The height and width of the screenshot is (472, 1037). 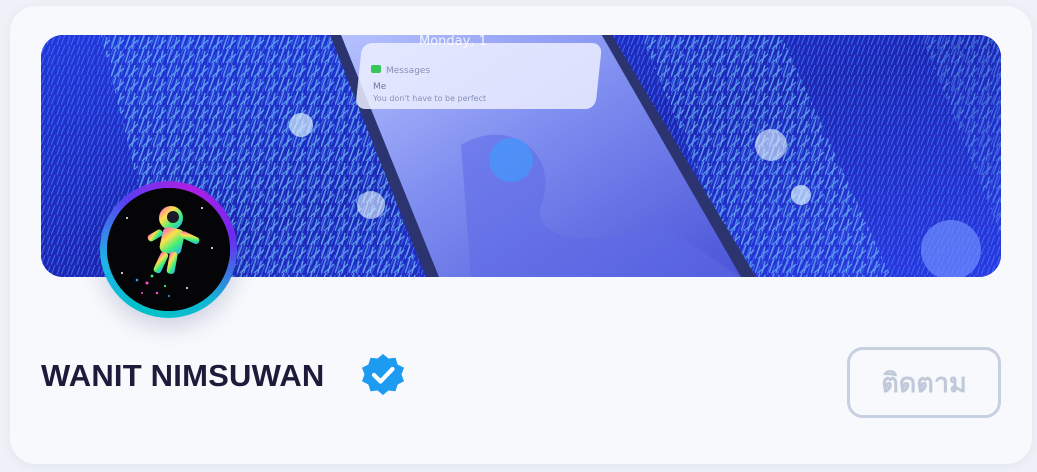 I want to click on profile-name: WANIT NIMSUWAN, so click(x=183, y=375).